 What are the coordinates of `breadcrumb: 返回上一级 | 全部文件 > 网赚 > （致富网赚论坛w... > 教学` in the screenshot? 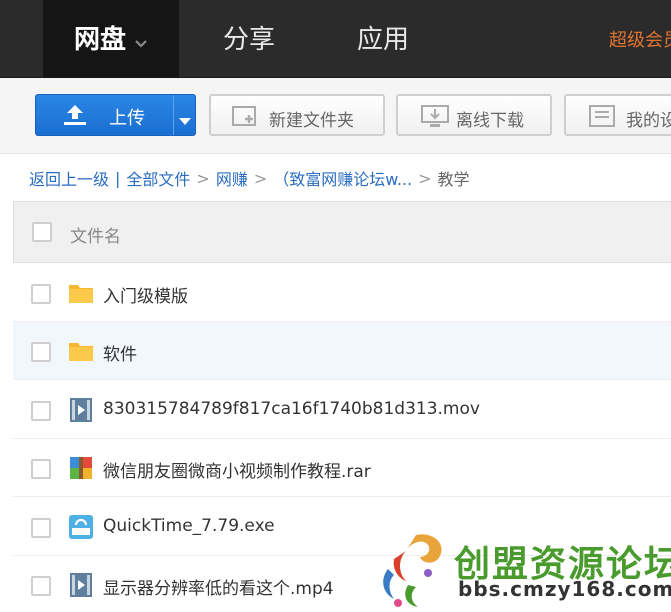 It's located at (249, 178).